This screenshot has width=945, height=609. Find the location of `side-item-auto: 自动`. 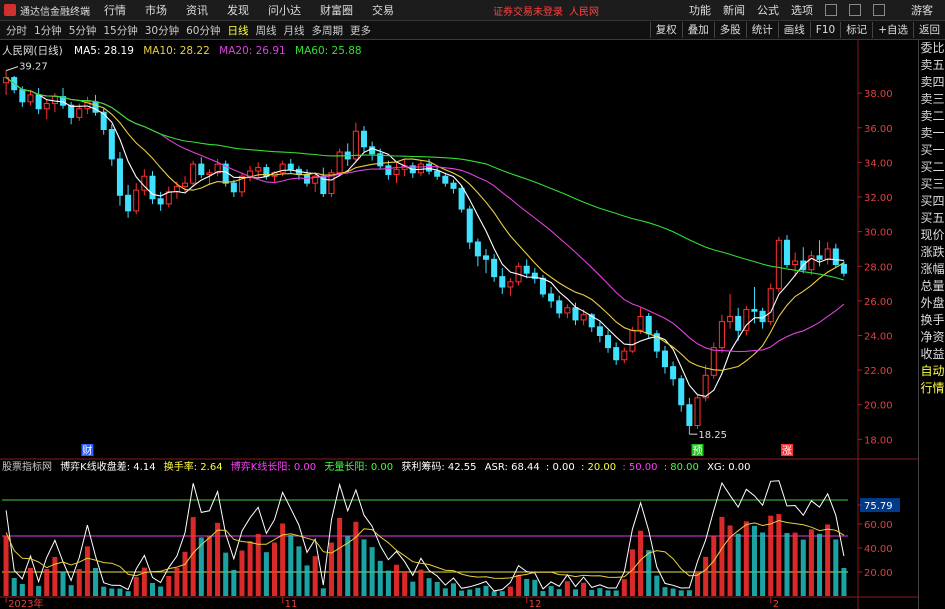

side-item-auto: 自动 is located at coordinates (932, 371).